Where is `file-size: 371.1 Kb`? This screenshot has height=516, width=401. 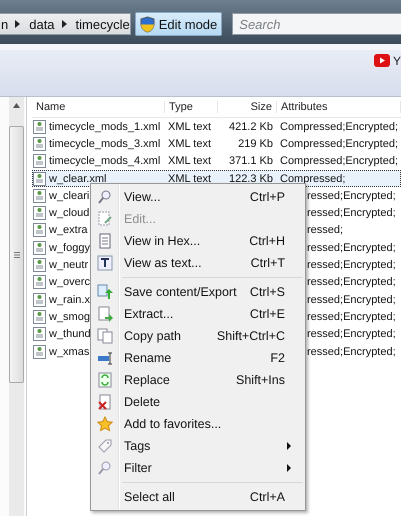 file-size: 371.1 Kb is located at coordinates (251, 161).